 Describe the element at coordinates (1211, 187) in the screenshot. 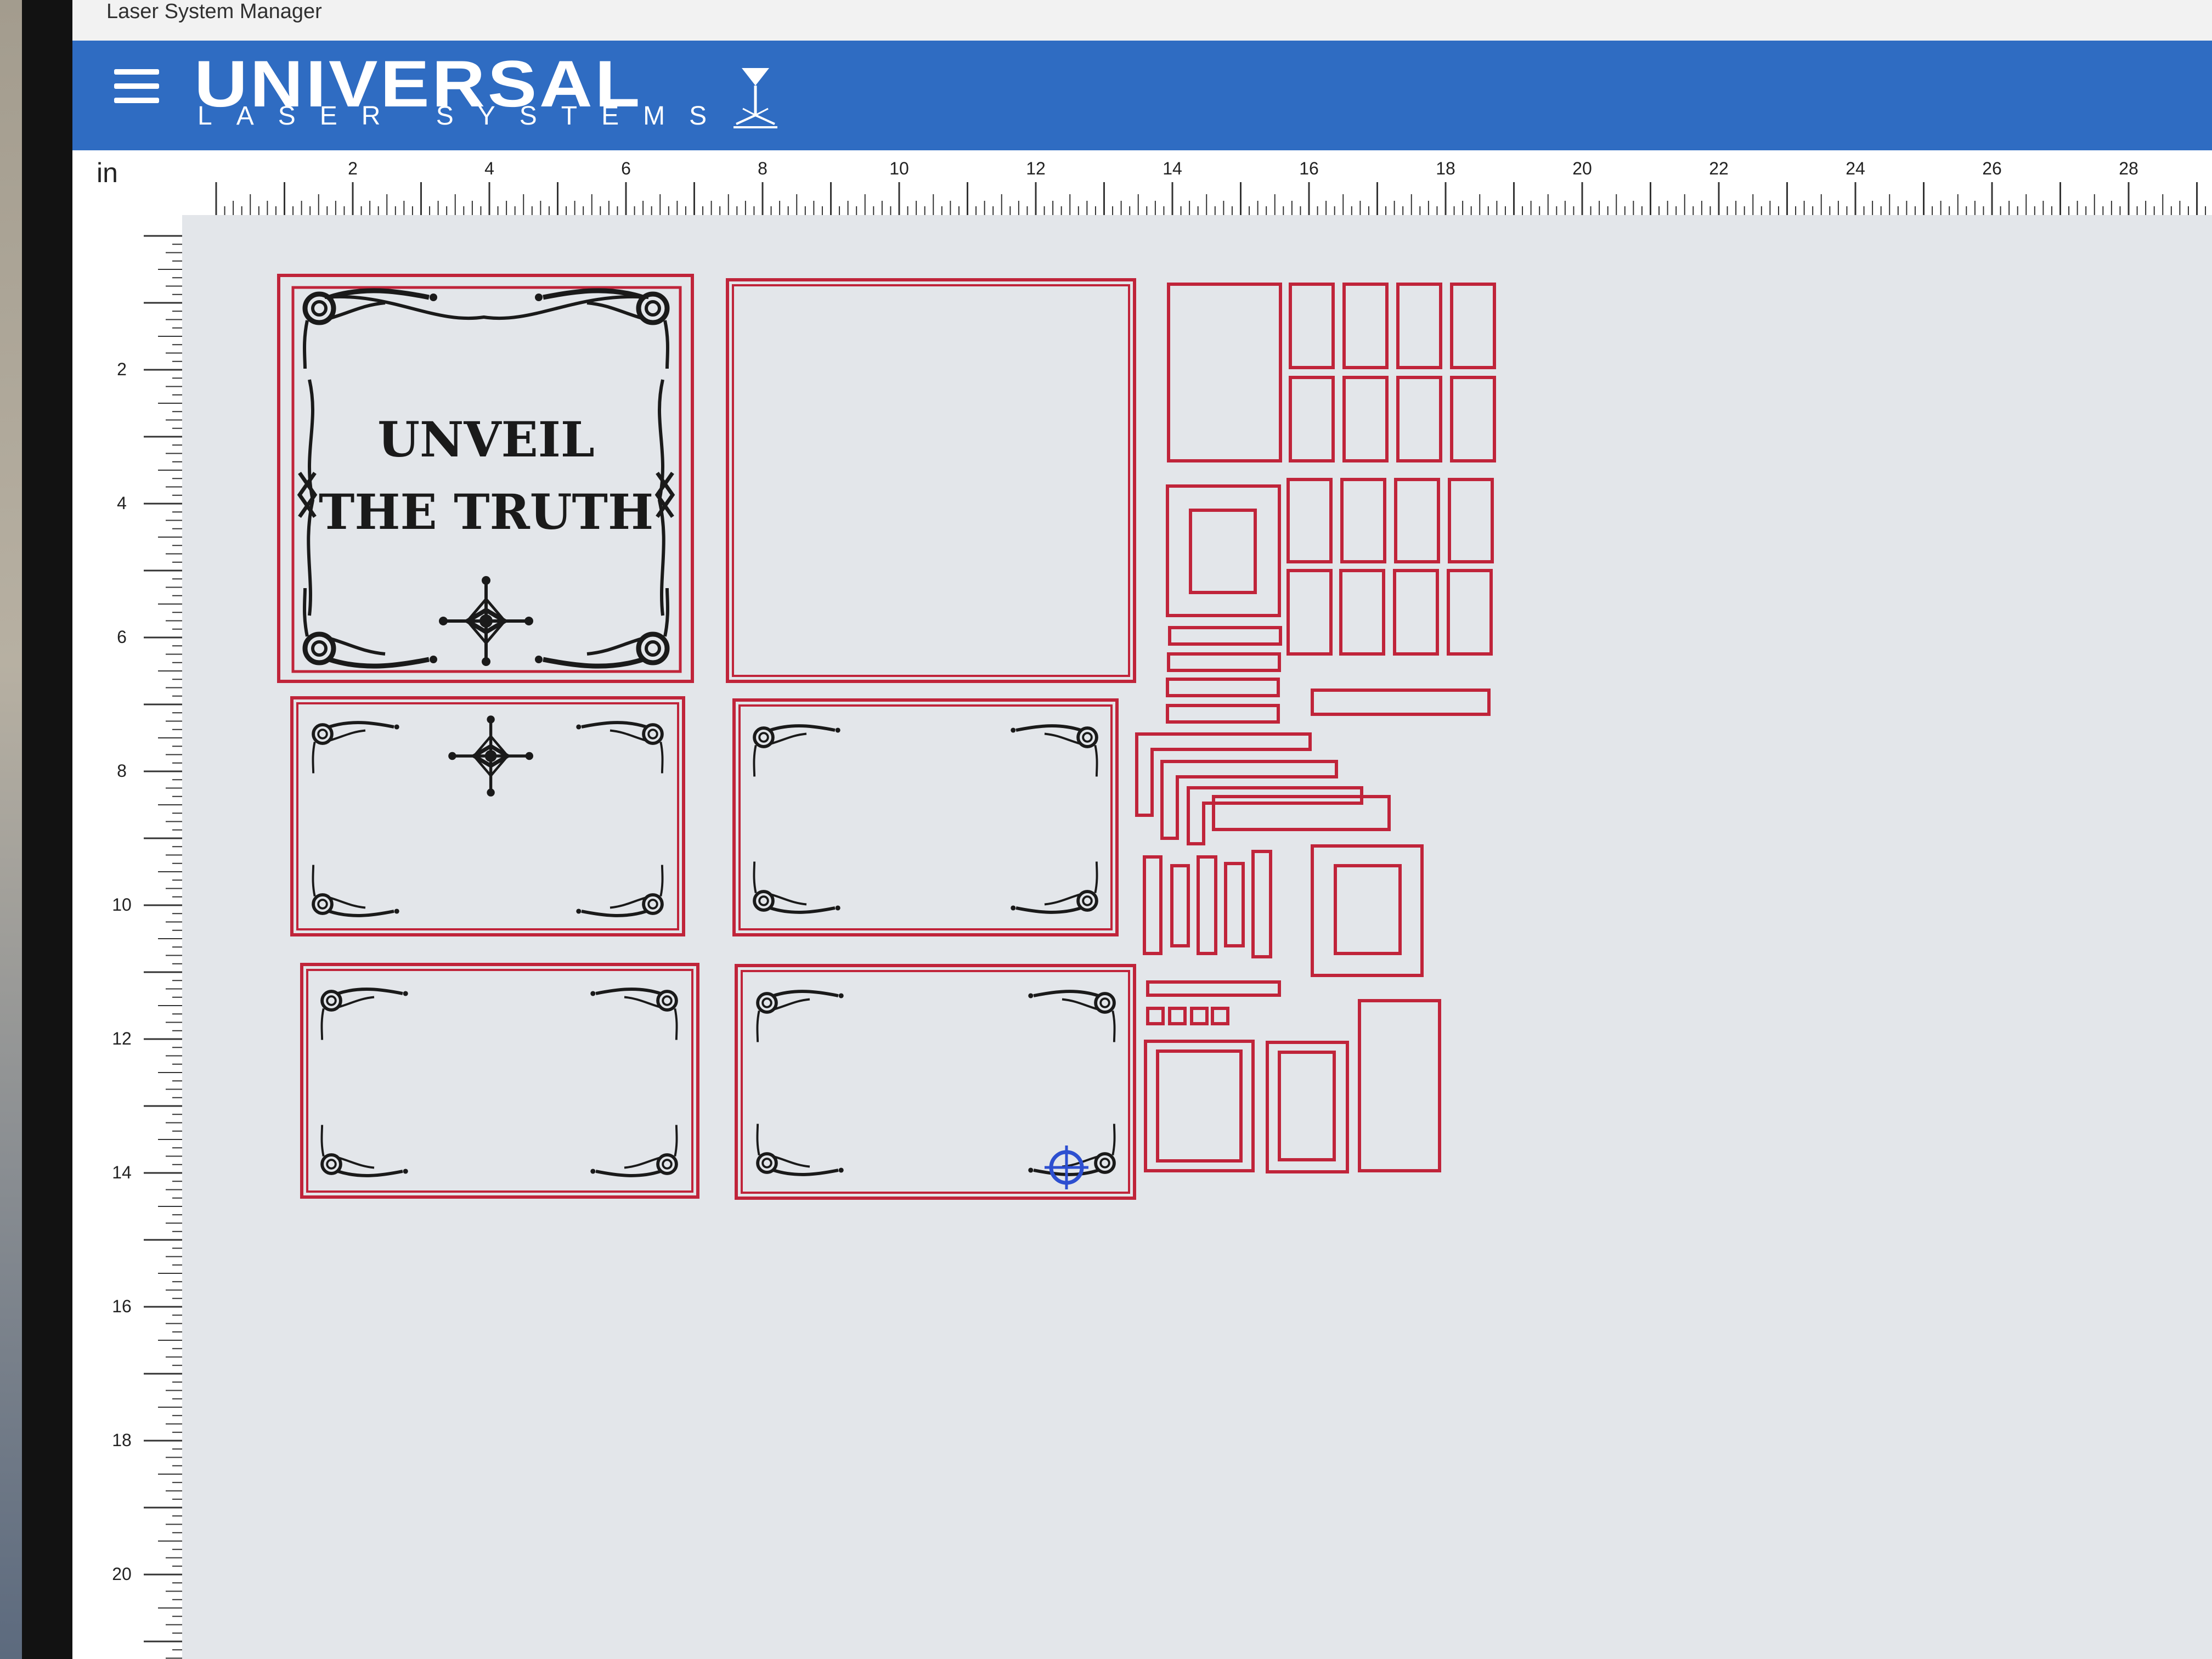

I see `horizontal-ruler-ticks: 24681012141618202224262830` at that location.